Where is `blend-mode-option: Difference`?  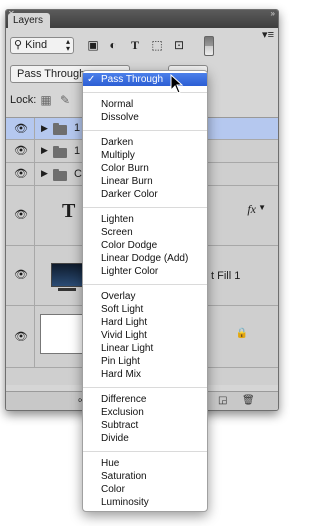
blend-mode-option: Difference is located at coordinates (145, 399).